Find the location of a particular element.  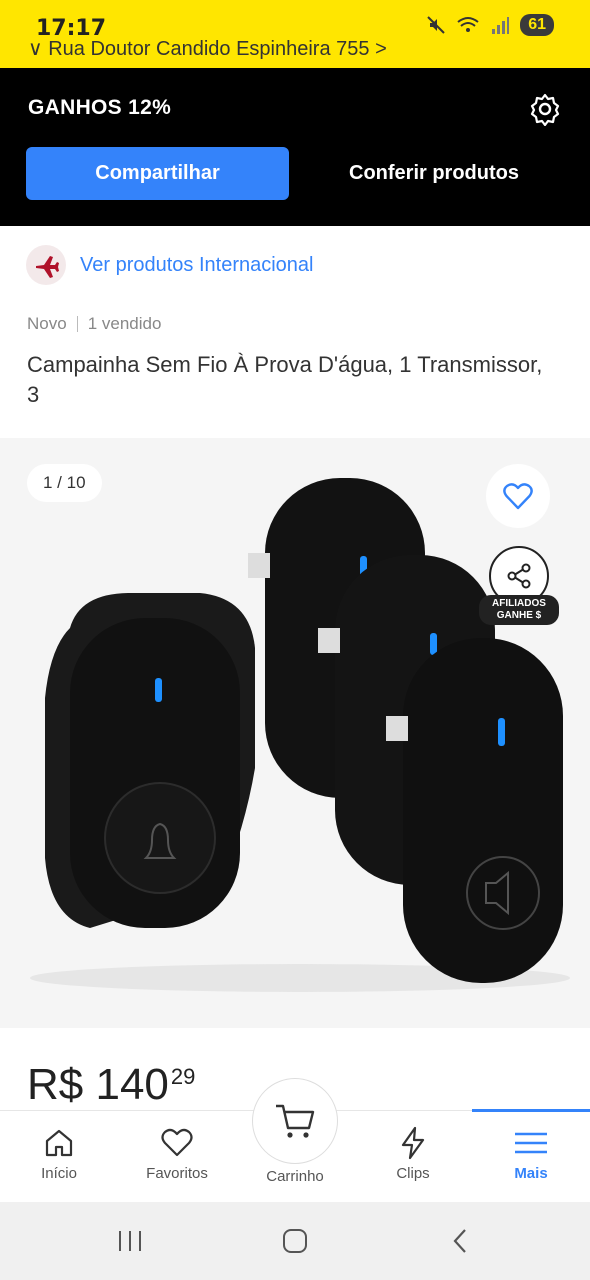

international-link: Ver produtos Internacional is located at coordinates (197, 265).